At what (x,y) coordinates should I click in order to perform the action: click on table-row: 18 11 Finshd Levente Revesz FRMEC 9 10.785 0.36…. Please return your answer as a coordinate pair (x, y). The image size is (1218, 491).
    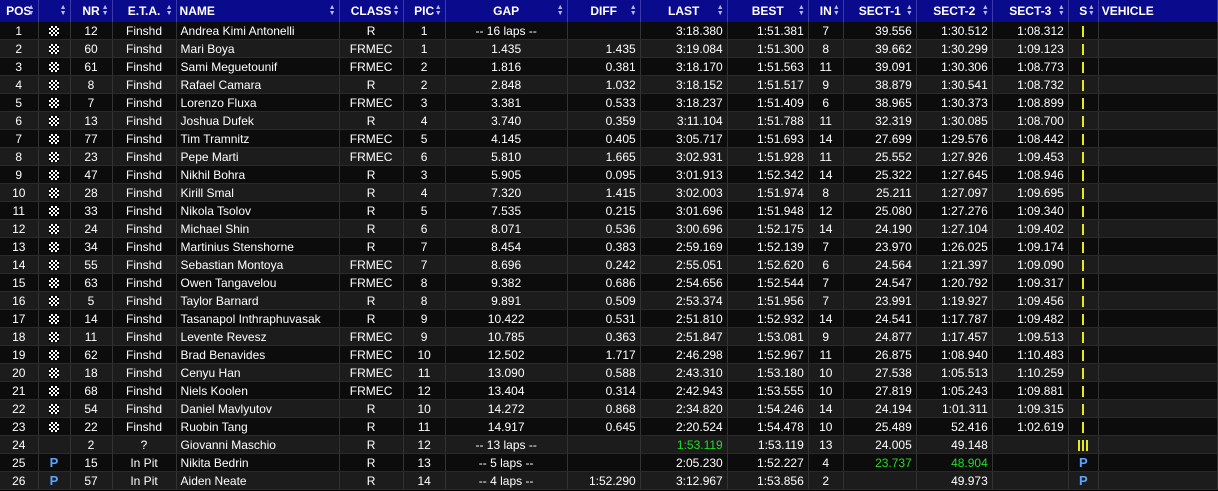
    Looking at the image, I should click on (609, 336).